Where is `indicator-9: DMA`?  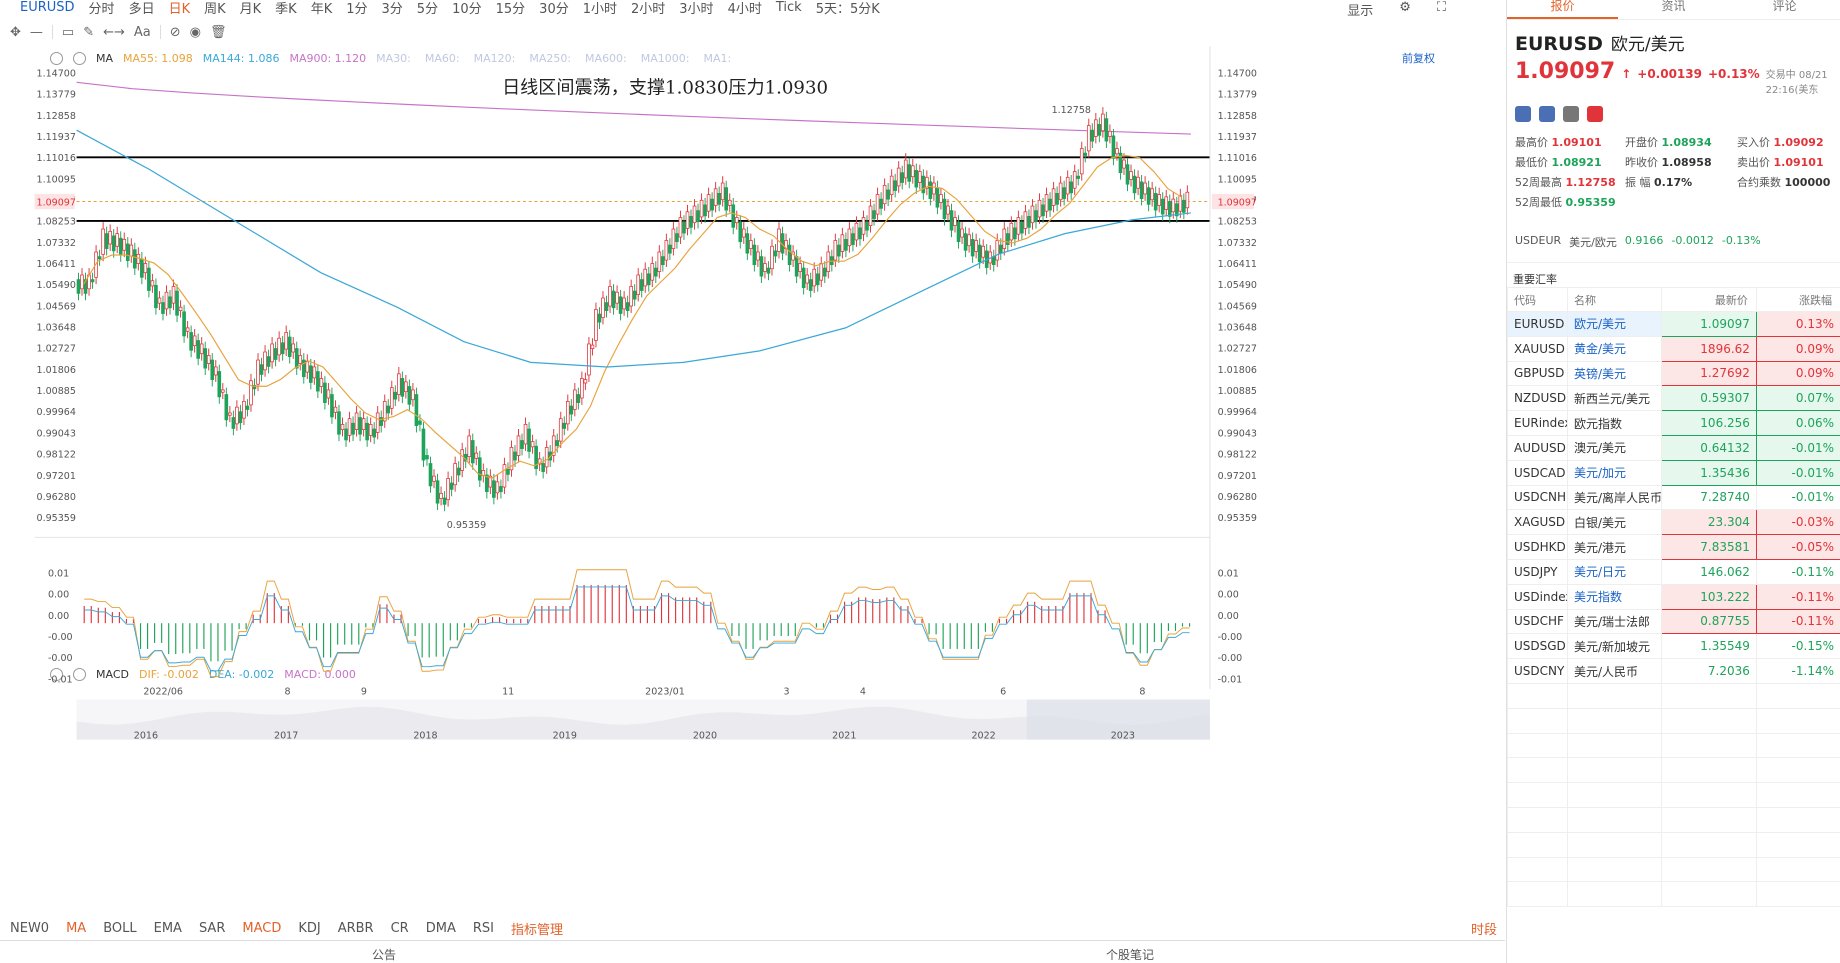 indicator-9: DMA is located at coordinates (441, 928).